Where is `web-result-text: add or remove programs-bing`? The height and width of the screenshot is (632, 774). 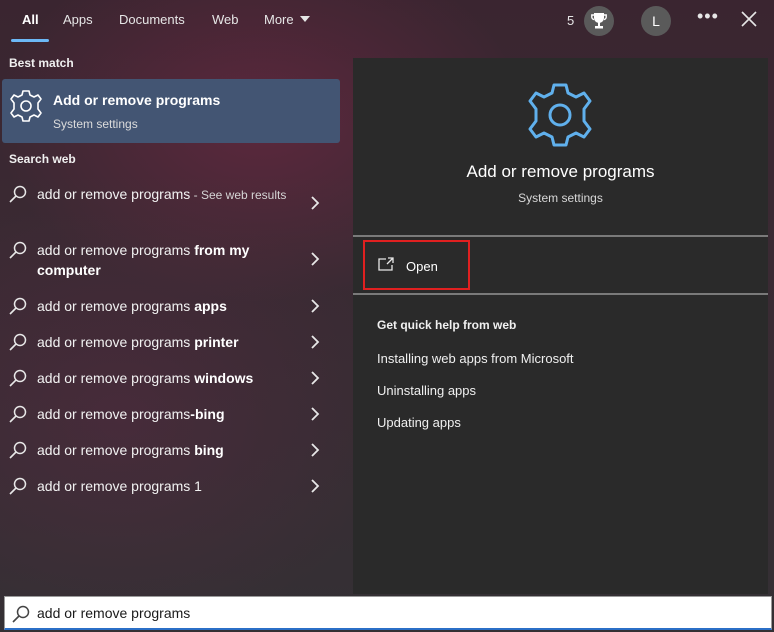
web-result-text: add or remove programs-bing is located at coordinates (167, 414).